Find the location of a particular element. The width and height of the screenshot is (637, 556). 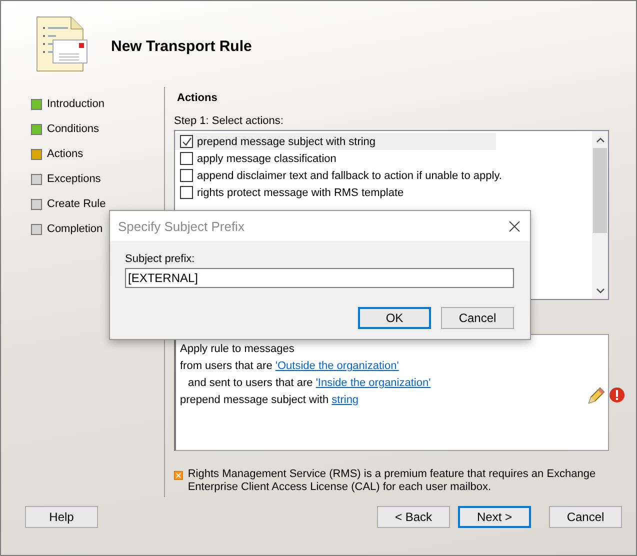

next-button: Next > is located at coordinates (494, 517).